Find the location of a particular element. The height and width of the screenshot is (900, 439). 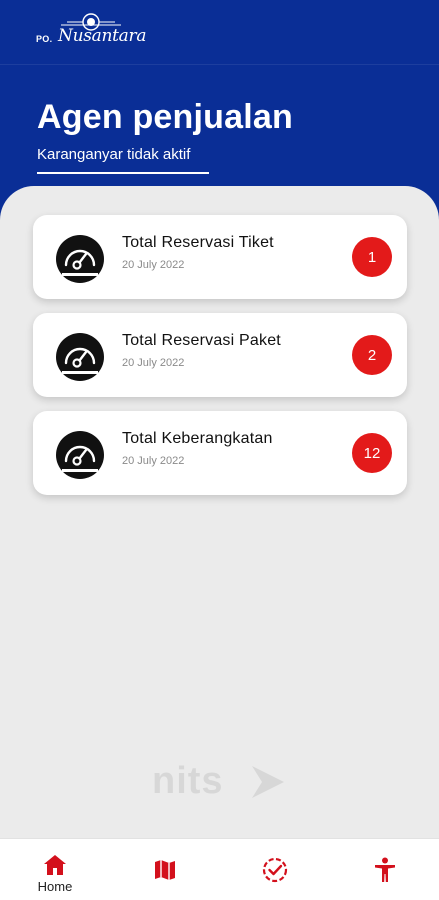

count-badge: 1 is located at coordinates (372, 257).